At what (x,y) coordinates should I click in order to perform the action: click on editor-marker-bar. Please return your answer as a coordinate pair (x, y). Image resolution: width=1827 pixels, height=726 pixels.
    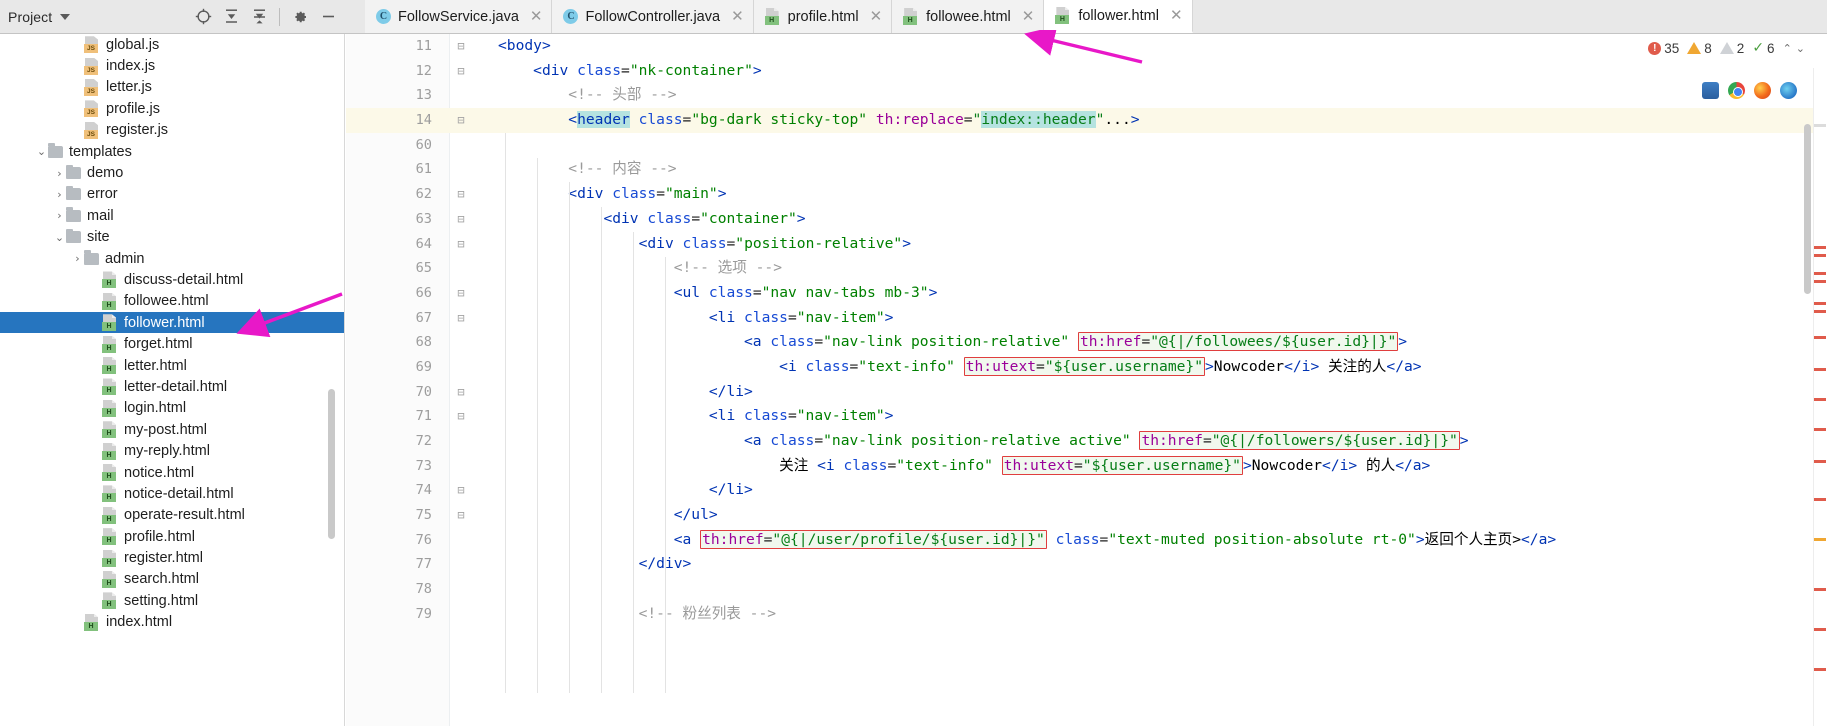
    Looking at the image, I should click on (1820, 397).